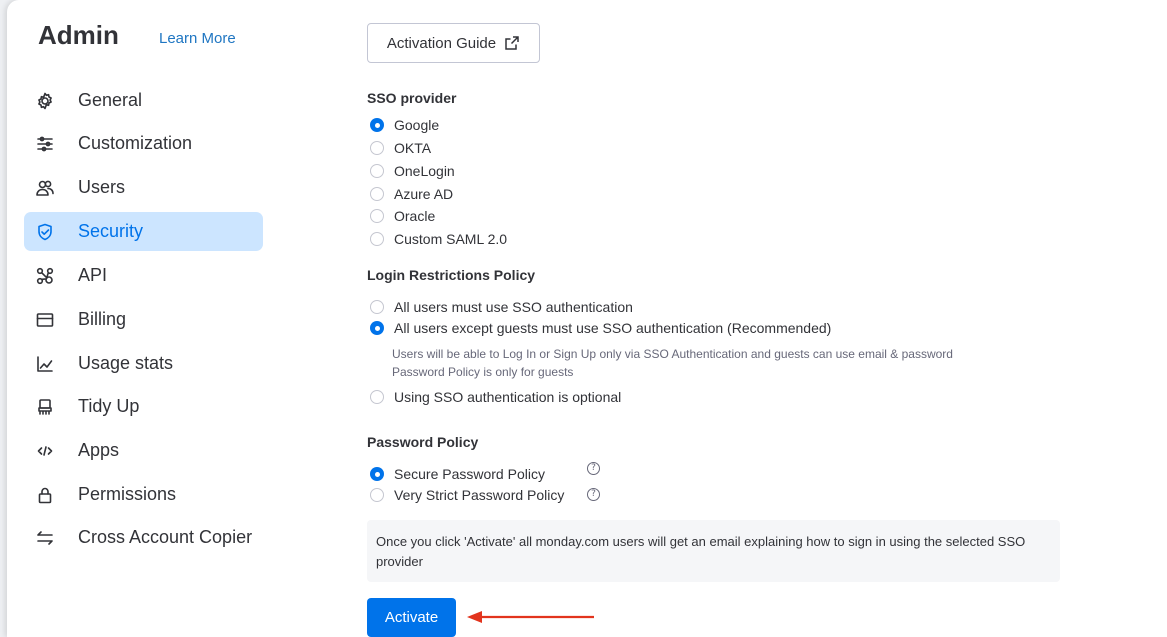 This screenshot has width=1167, height=637. Describe the element at coordinates (45, 538) in the screenshot. I see `transfer-icon` at that location.